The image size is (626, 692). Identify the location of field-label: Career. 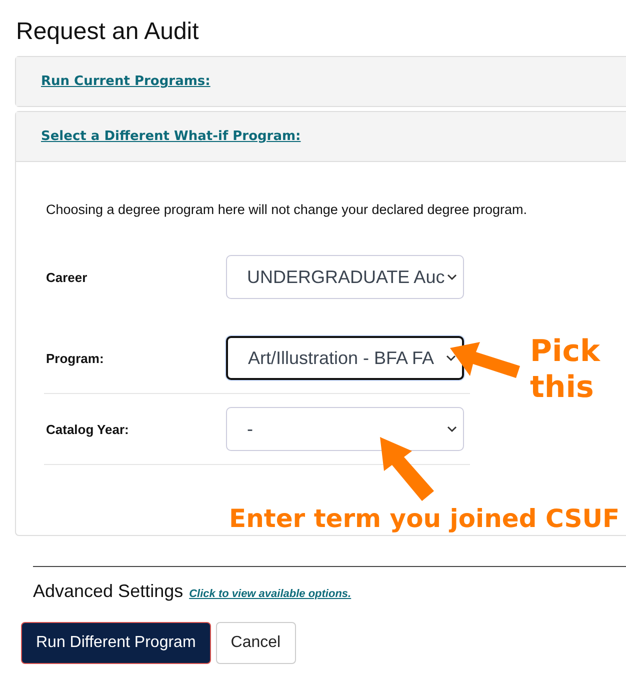
(67, 277).